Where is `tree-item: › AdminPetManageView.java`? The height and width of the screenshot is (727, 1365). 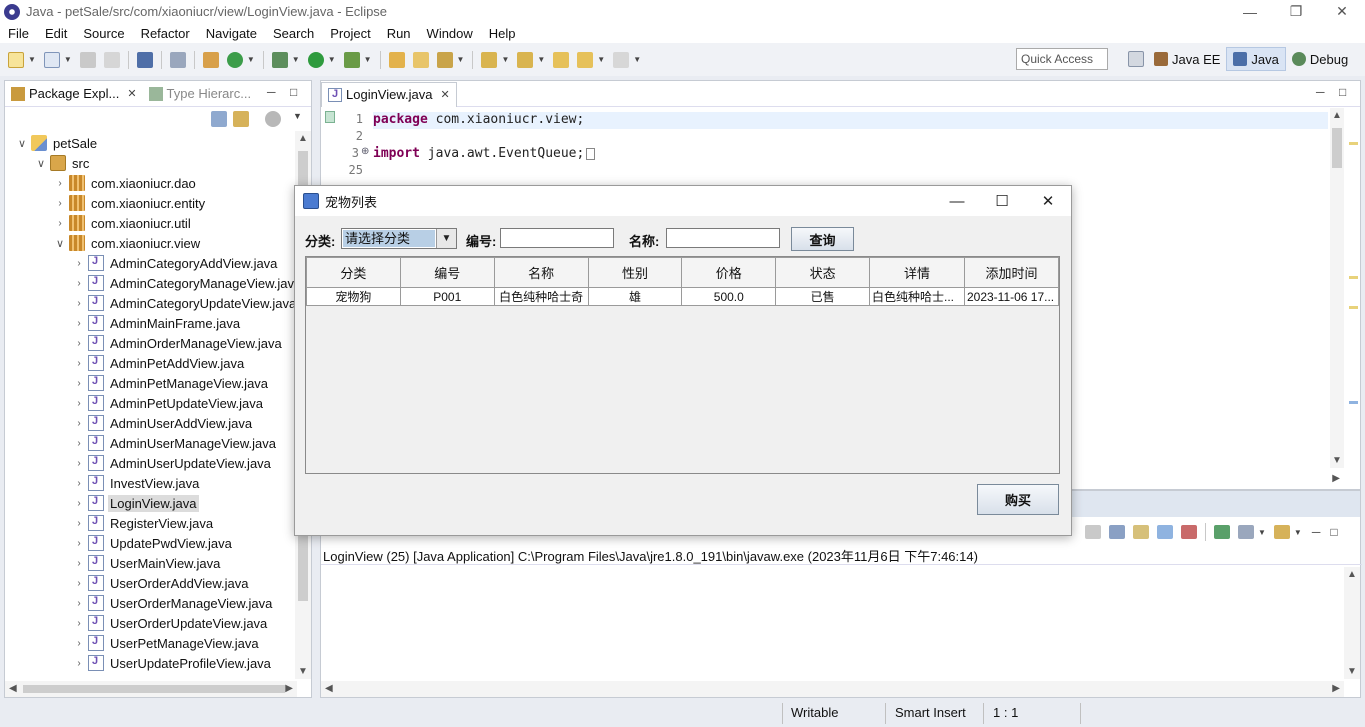
tree-item: › AdminPetManageView.java is located at coordinates (171, 383).